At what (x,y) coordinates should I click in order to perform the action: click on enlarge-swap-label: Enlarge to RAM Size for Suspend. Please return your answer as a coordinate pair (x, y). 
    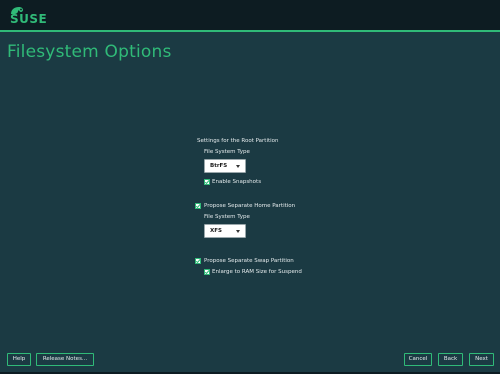
    Looking at the image, I should click on (257, 272).